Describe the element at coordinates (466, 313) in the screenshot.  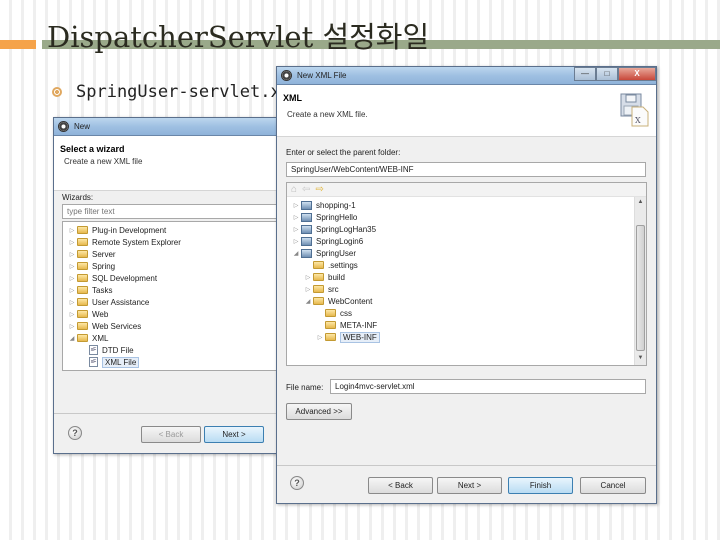
I see `folder-tree-item: css` at that location.